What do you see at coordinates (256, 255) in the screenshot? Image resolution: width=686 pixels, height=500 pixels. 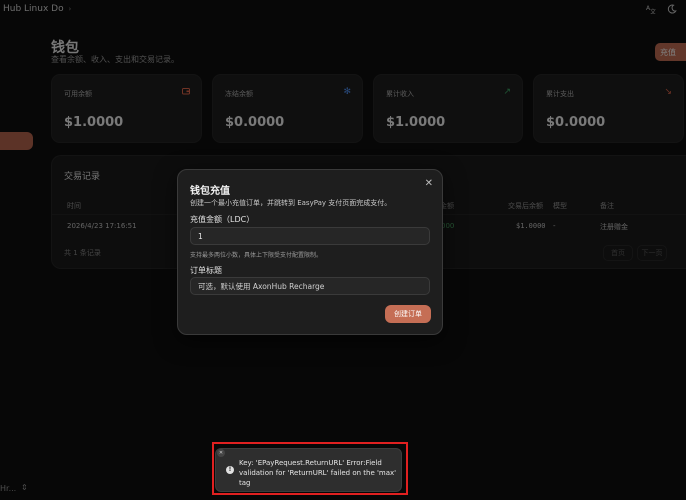 I see `amount-hint: 支持最多两位小数，具体上下限受支付配置限制。` at bounding box center [256, 255].